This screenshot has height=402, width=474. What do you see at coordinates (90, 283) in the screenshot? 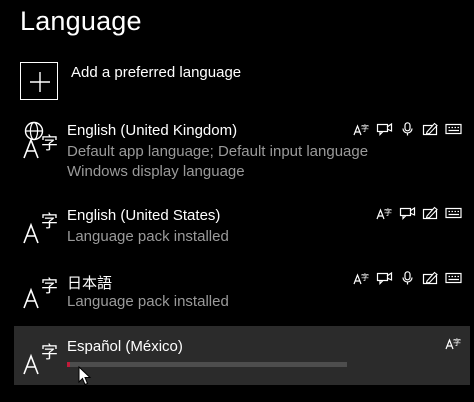
I see `language-name: 日本語` at bounding box center [90, 283].